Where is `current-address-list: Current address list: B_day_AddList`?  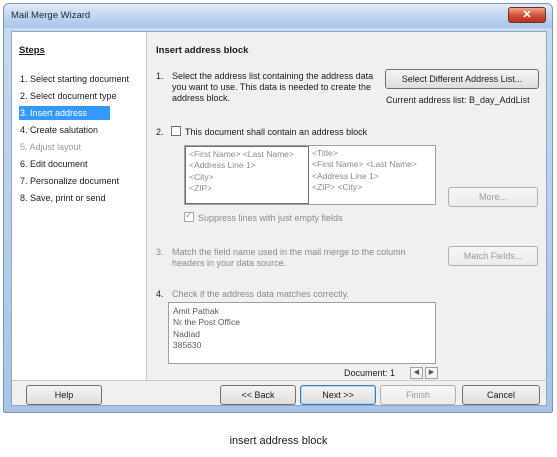 current-address-list: Current address list: B_day_AddList is located at coordinates (458, 100).